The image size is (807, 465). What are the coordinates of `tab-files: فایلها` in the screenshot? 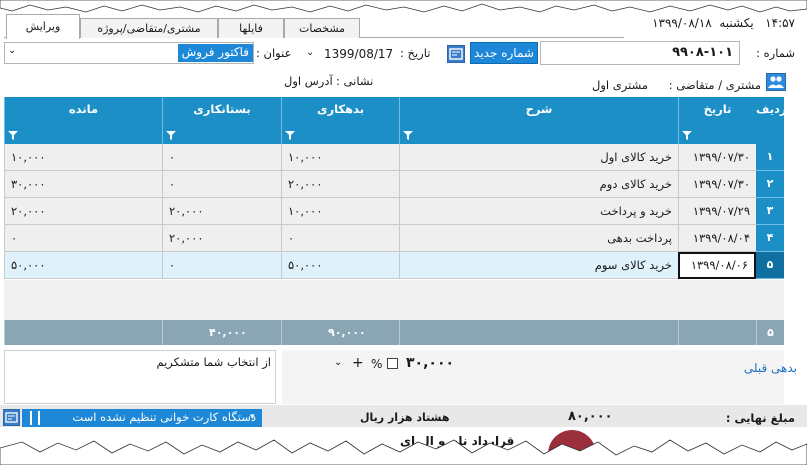 It's located at (251, 28).